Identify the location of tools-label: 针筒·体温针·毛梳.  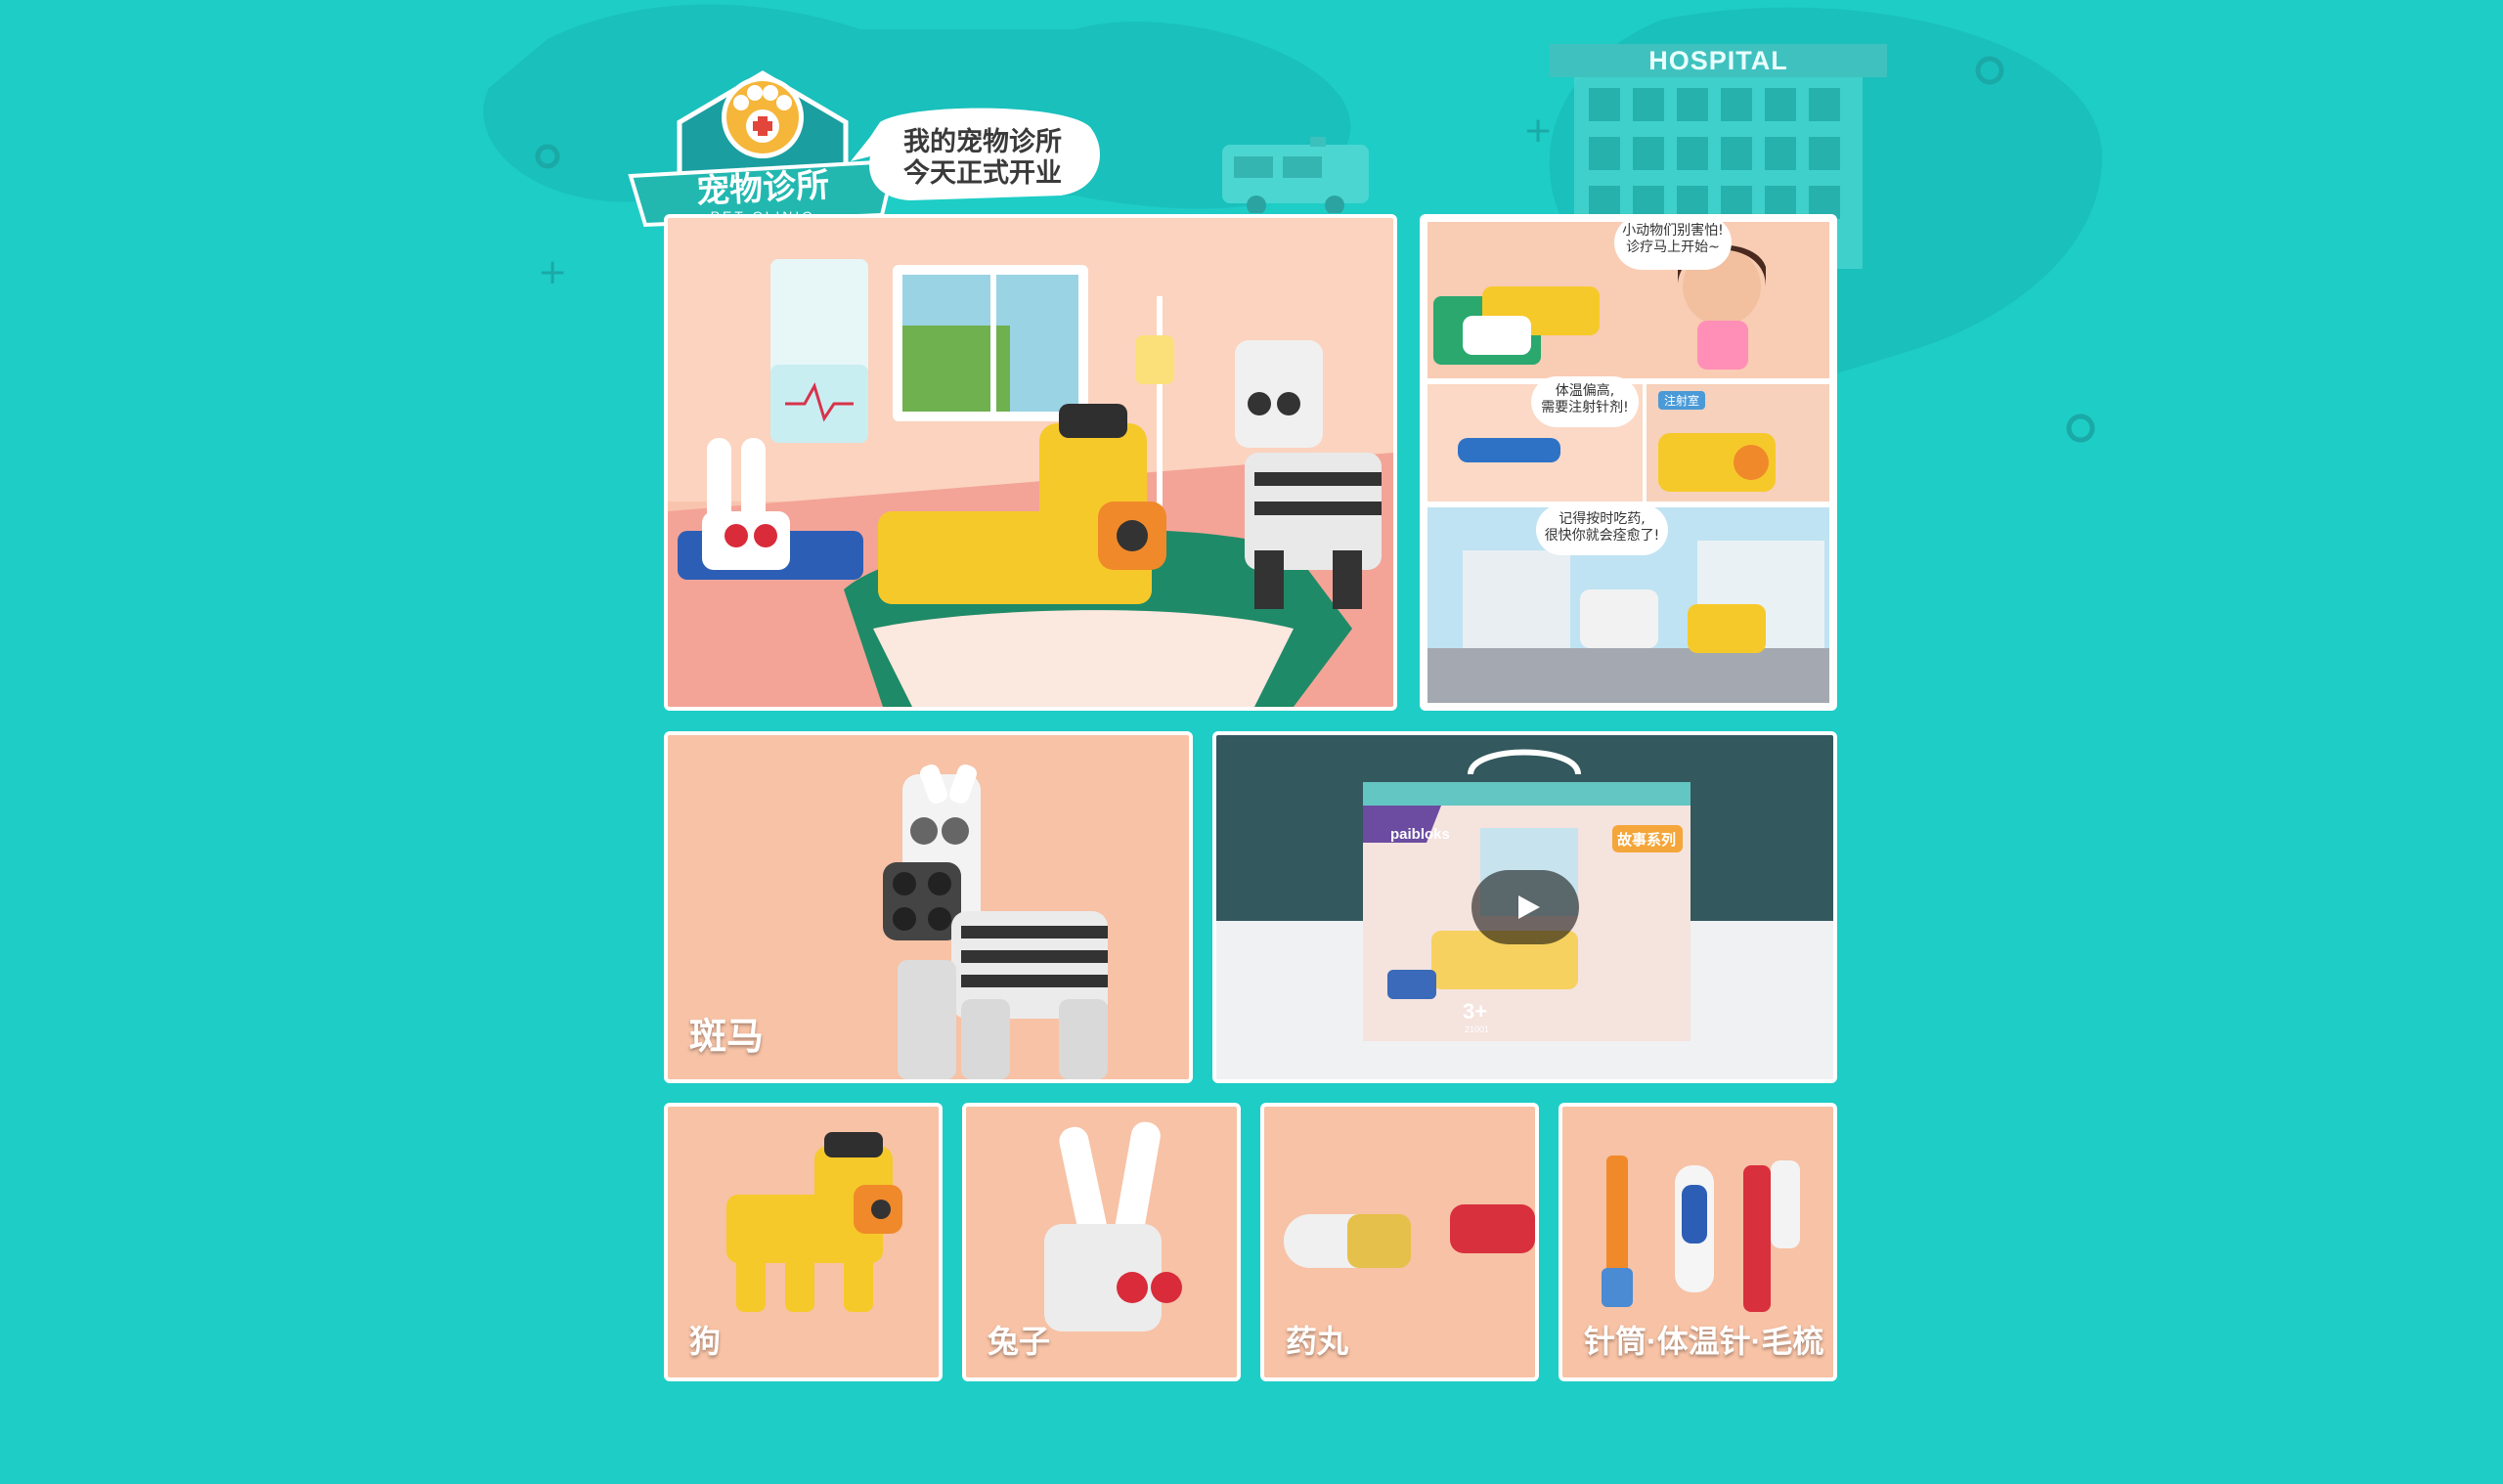
(1704, 1341).